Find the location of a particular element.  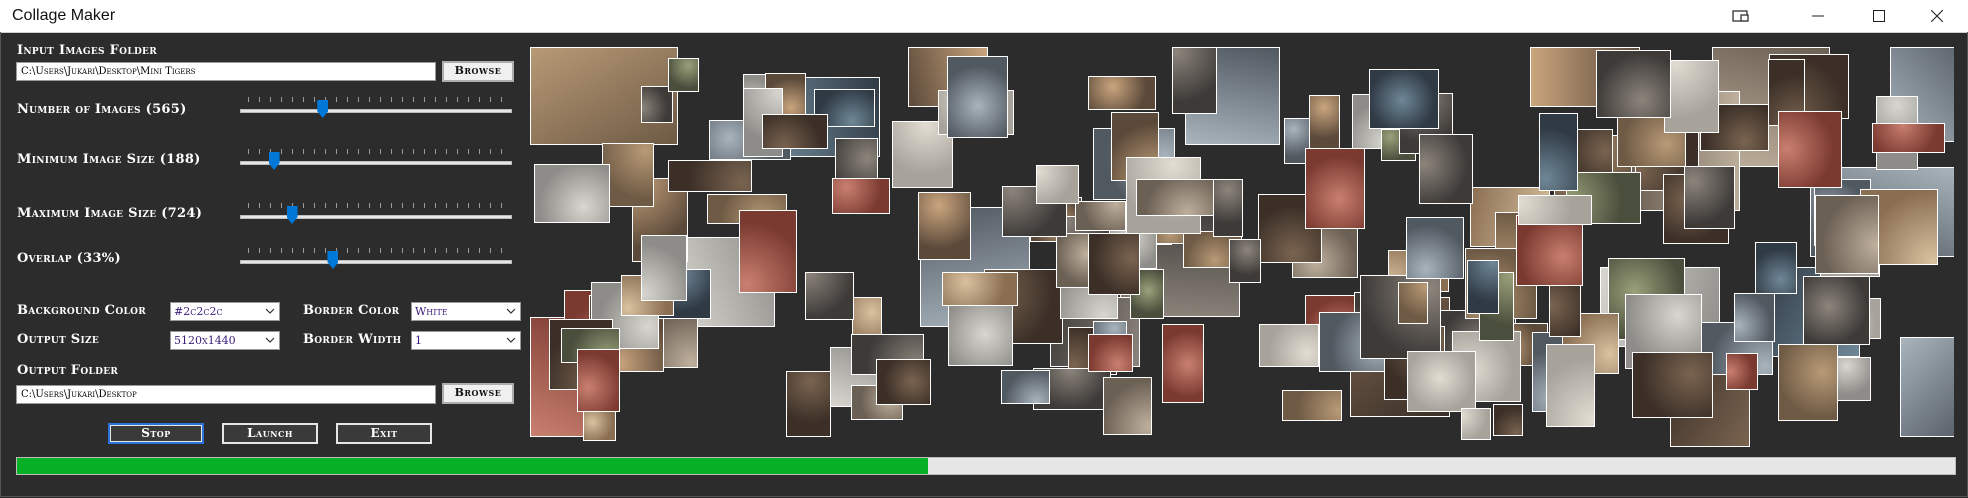

border-width-select: 1 is located at coordinates (466, 340).